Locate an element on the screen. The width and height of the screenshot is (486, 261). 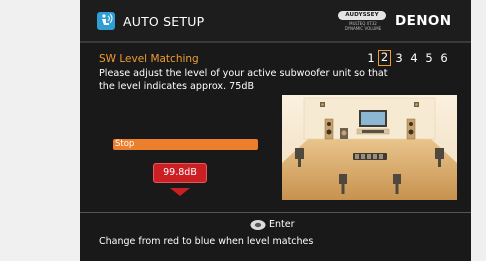
footer-divider is located at coordinates (275, 212).